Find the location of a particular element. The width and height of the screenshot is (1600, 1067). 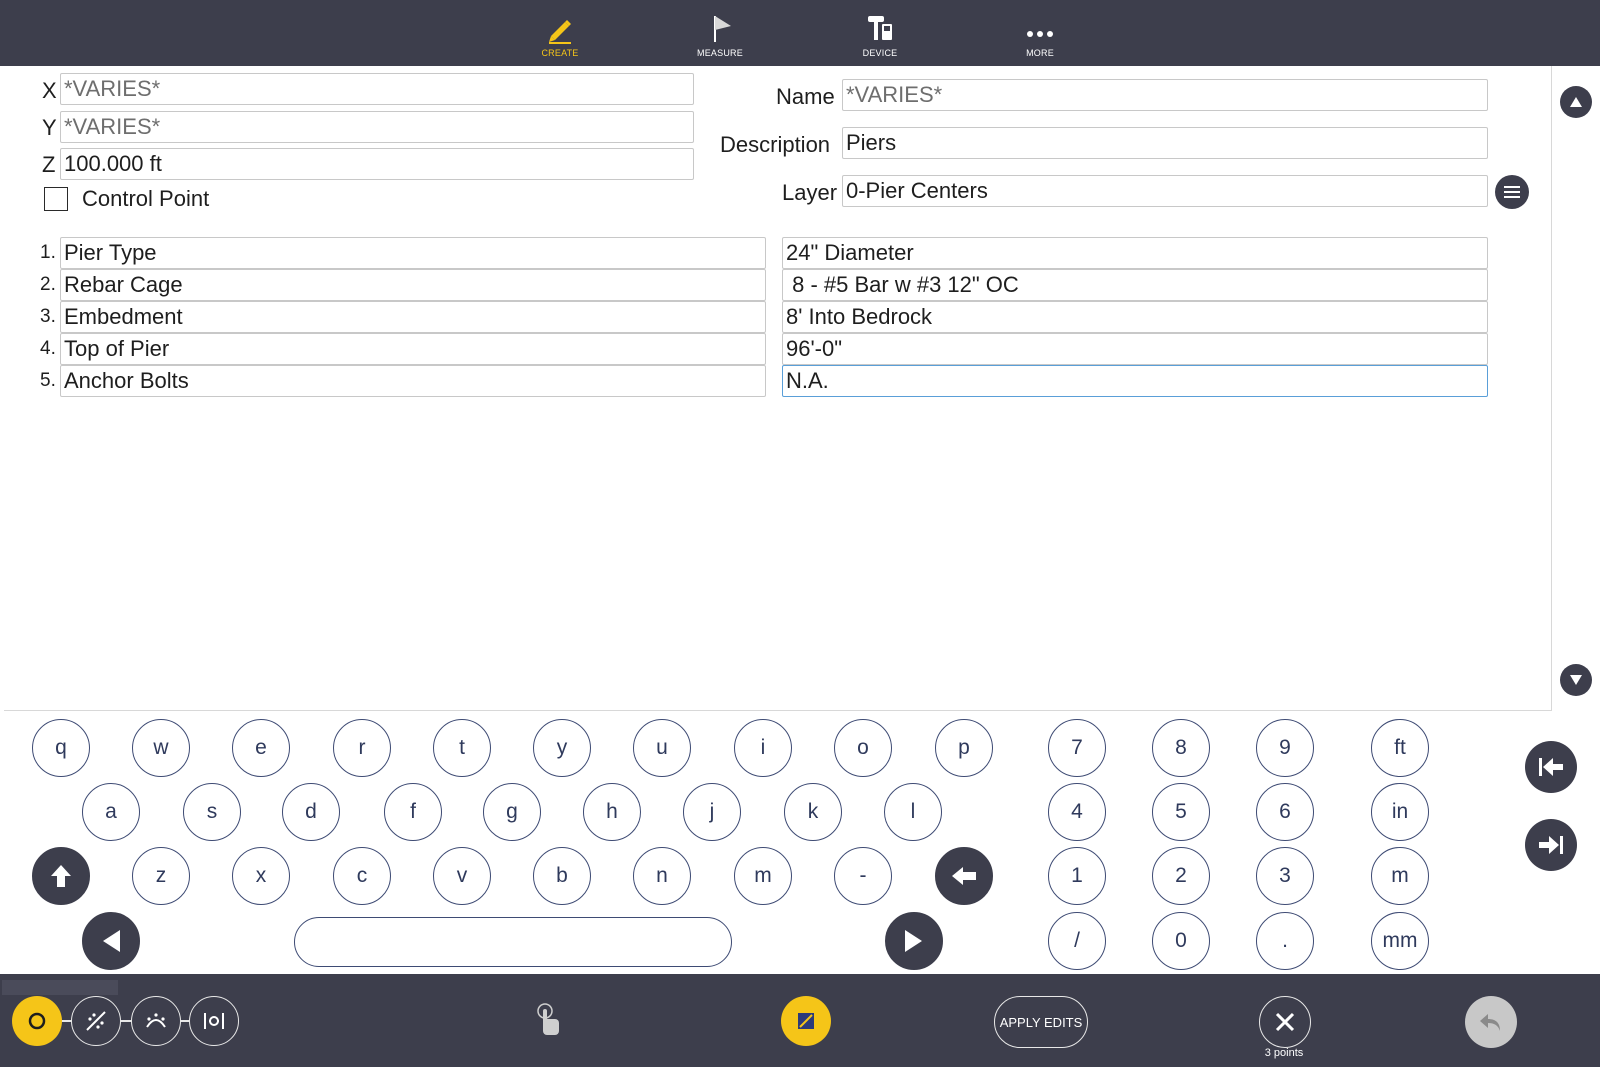

cursor-left-key is located at coordinates (111, 941).